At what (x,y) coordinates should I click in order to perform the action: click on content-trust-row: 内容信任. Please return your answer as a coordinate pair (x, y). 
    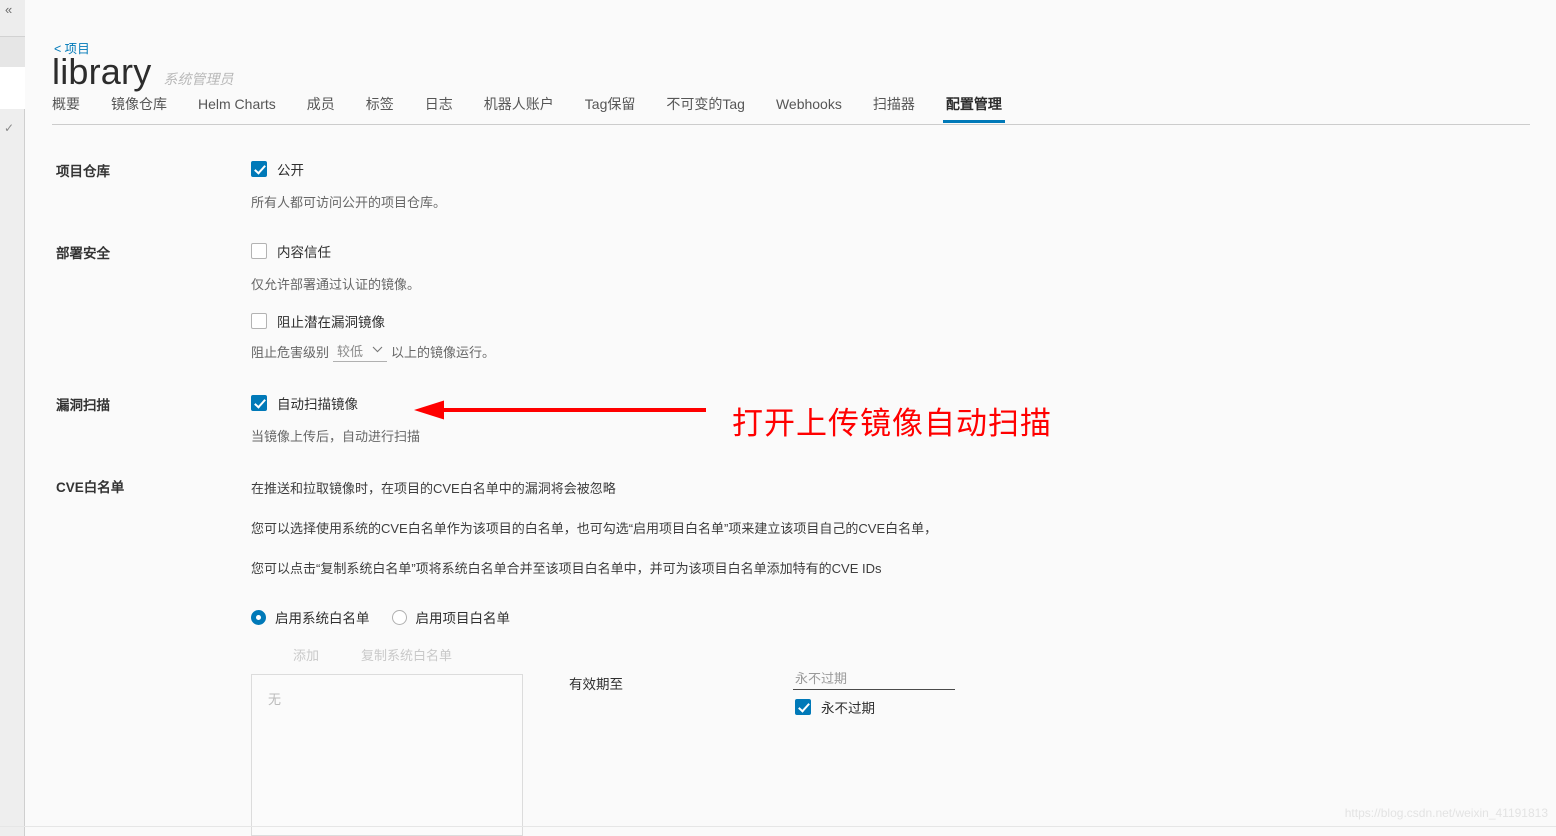
    Looking at the image, I should click on (291, 251).